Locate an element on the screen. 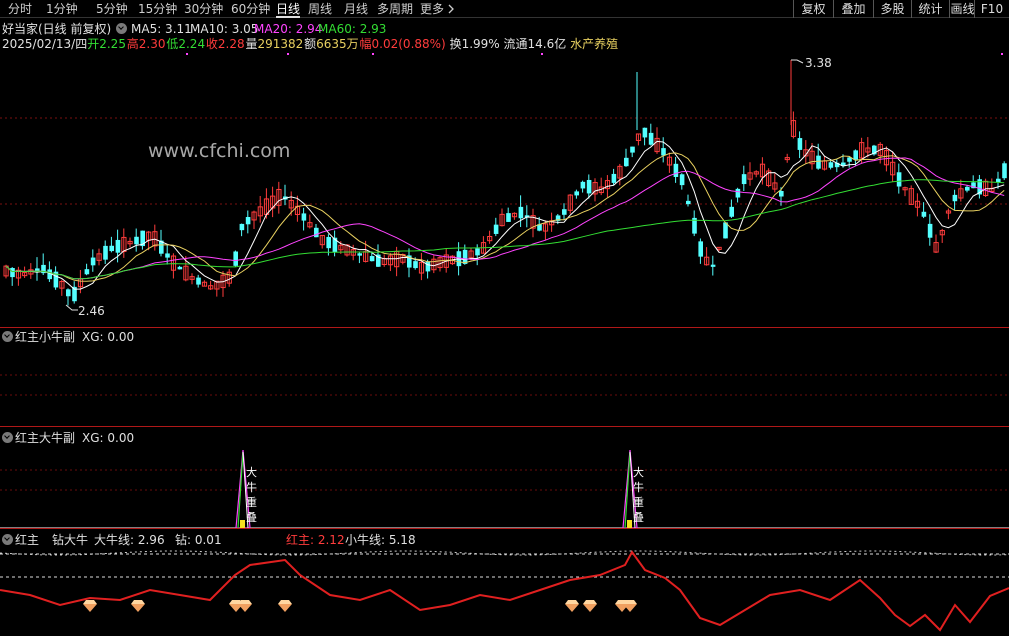  bull-line-value: 大牛线: 2.96 is located at coordinates (129, 540).